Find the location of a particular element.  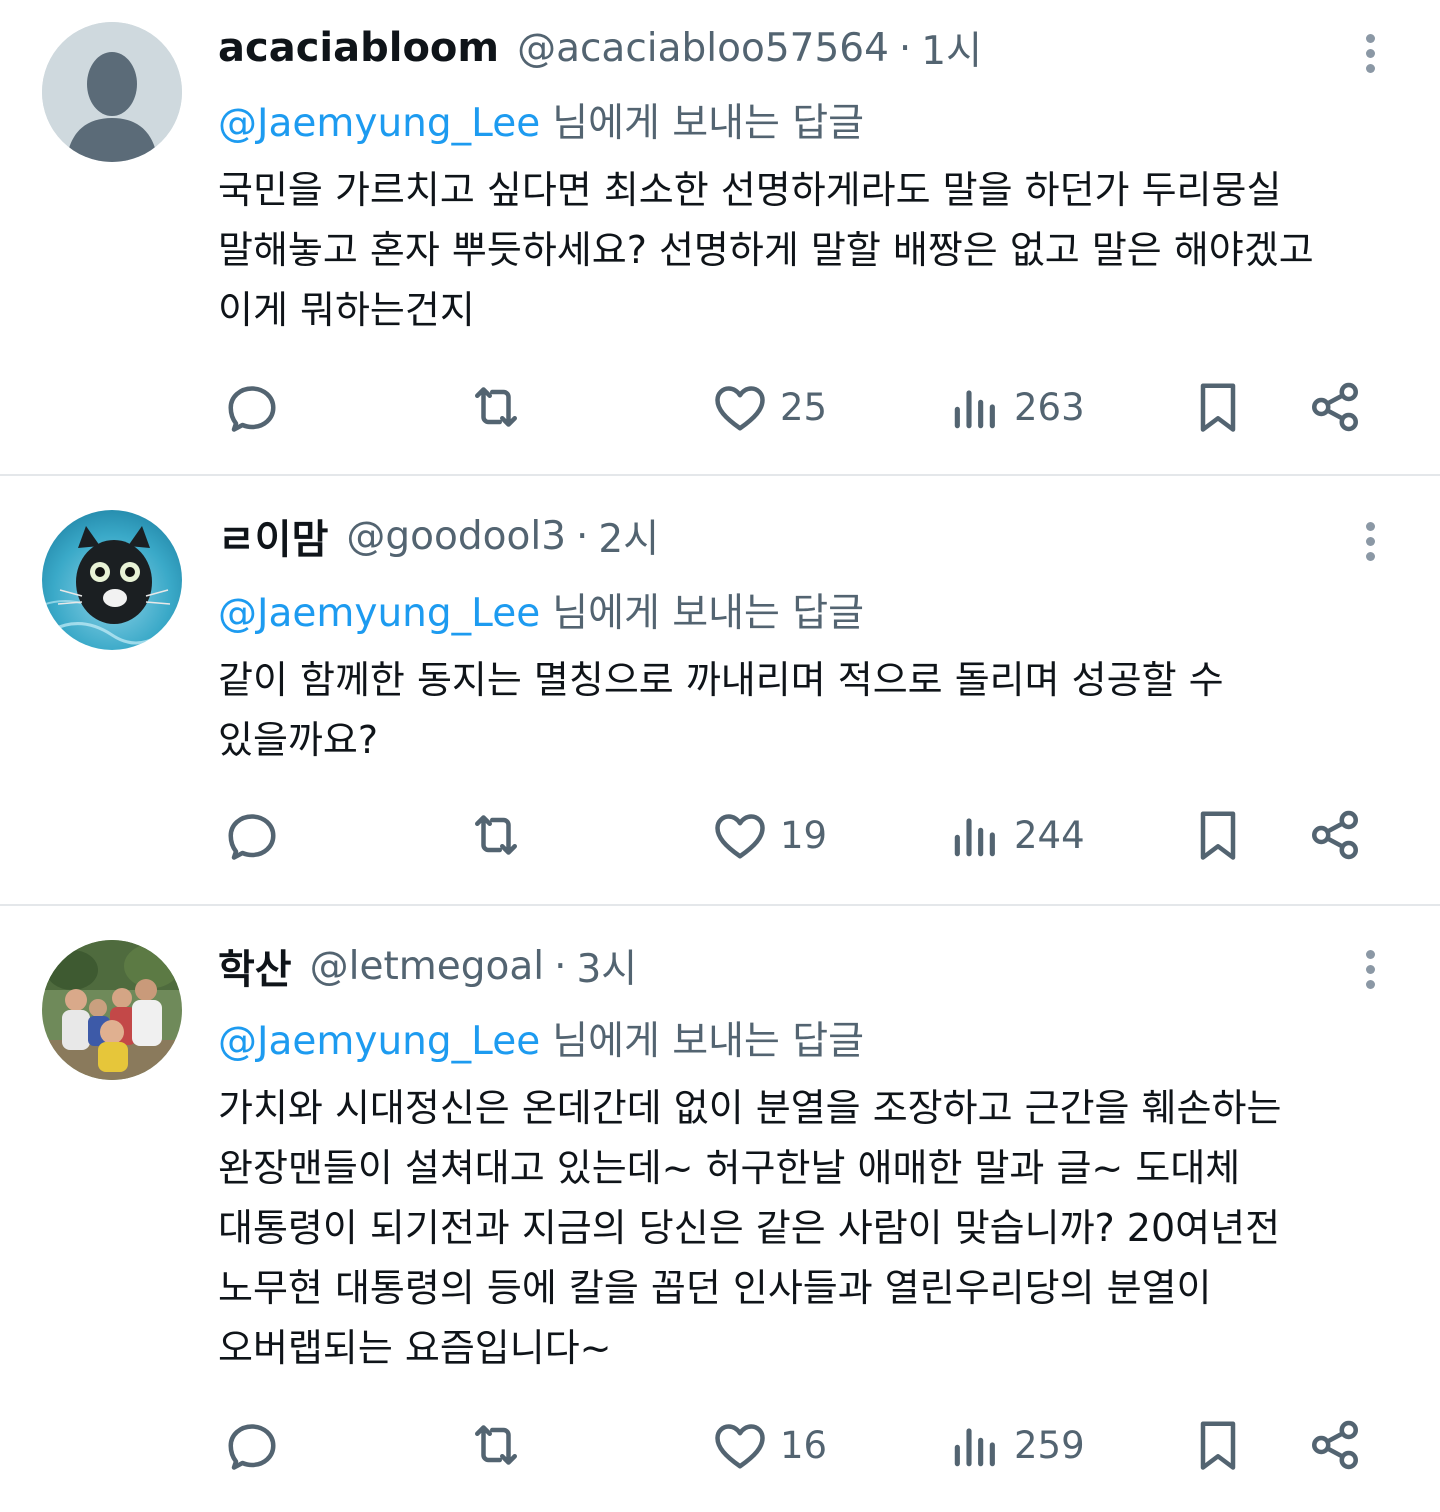

tweet-text-line: 있을까요? is located at coordinates (298, 740).